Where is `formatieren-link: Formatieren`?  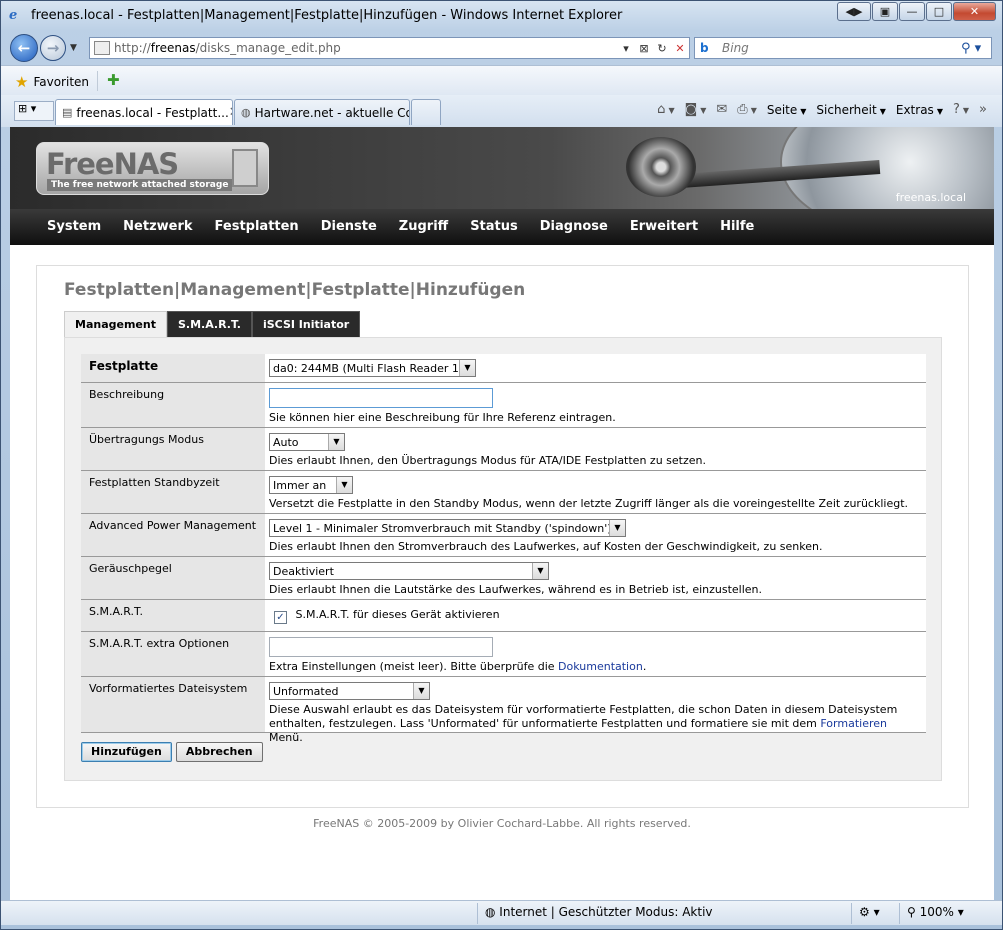
formatieren-link: Formatieren is located at coordinates (853, 723).